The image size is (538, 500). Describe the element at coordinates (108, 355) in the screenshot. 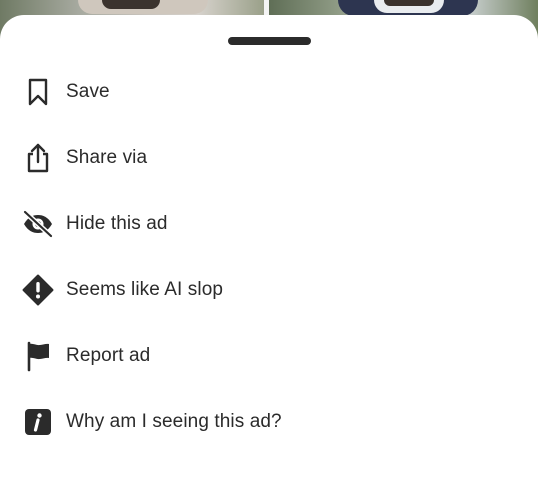

I see `menu-item-label: Report ad` at that location.